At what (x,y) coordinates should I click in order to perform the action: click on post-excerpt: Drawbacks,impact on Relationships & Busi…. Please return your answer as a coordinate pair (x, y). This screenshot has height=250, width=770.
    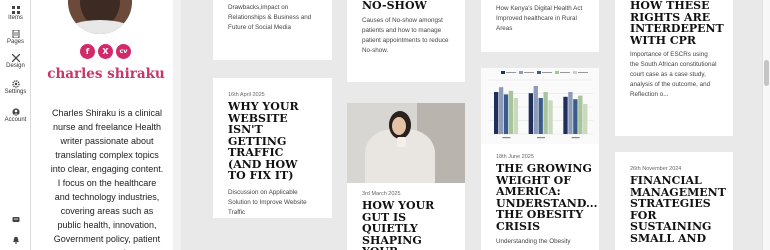
    Looking at the image, I should click on (270, 17).